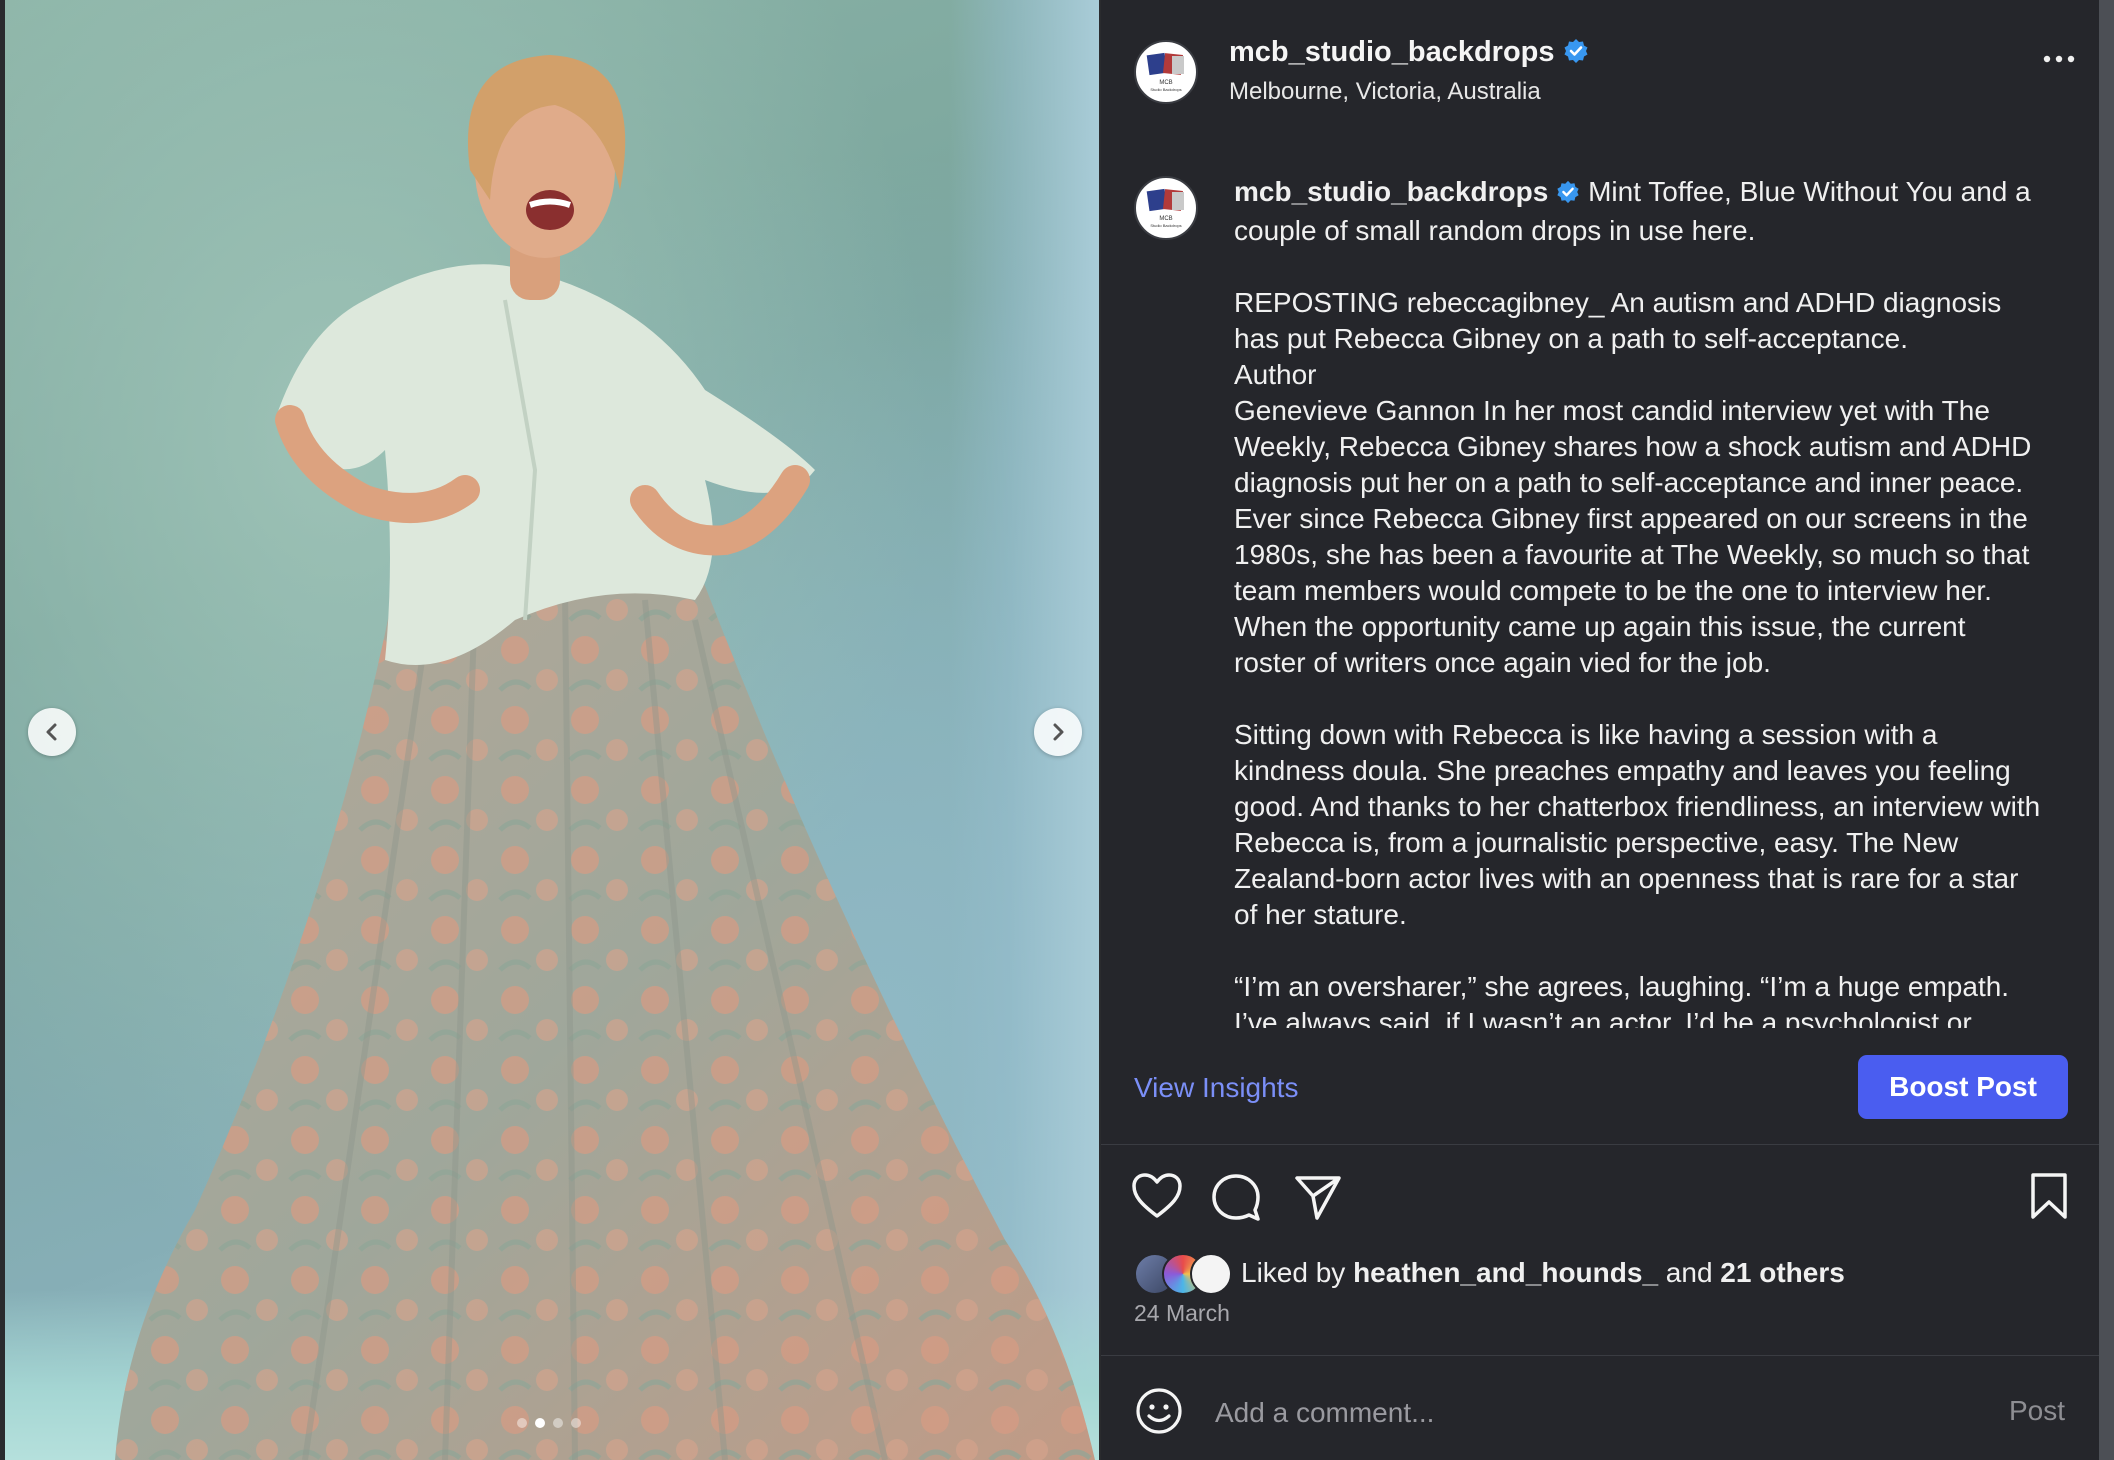 This screenshot has height=1460, width=2114. Describe the element at coordinates (1782, 1272) in the screenshot. I see `likes-others-link: 21 others` at that location.